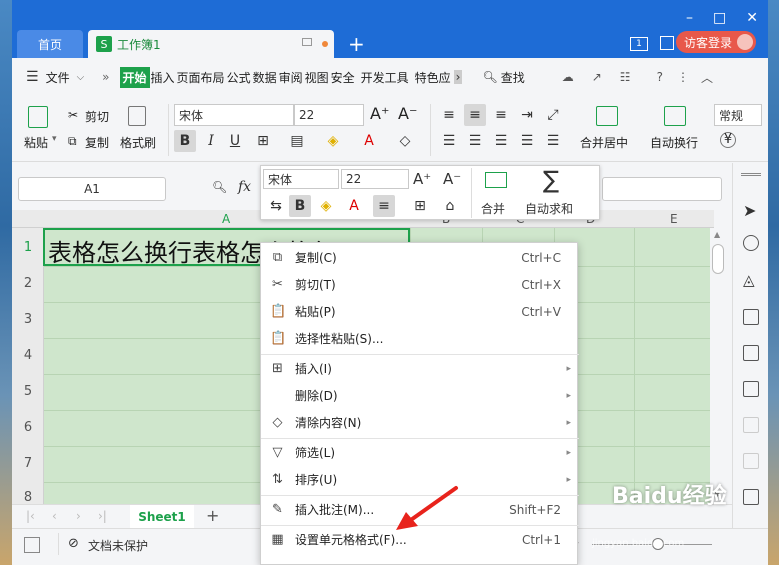 This screenshot has width=779, height=565. What do you see at coordinates (300, 206) in the screenshot?
I see `mini-bold-button: B` at bounding box center [300, 206].